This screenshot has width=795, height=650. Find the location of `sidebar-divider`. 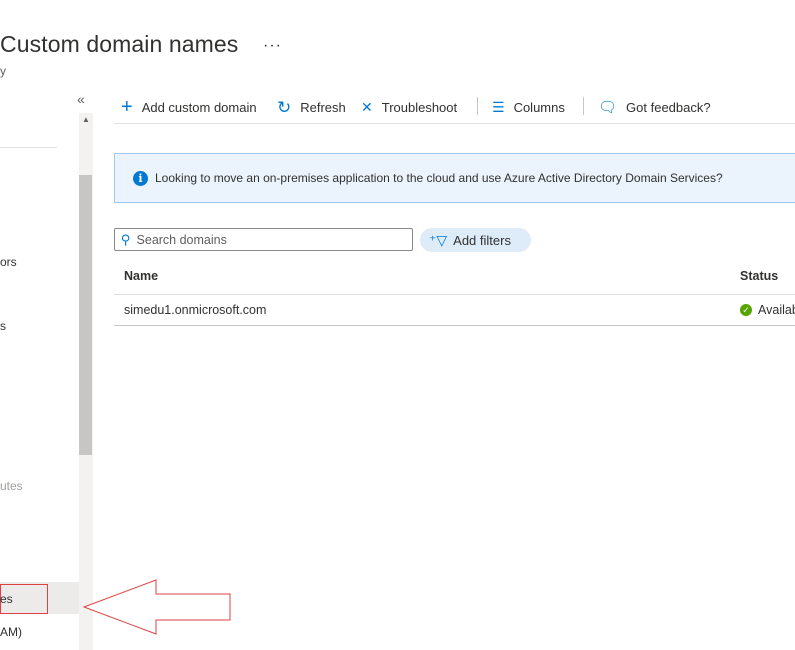

sidebar-divider is located at coordinates (28, 147).